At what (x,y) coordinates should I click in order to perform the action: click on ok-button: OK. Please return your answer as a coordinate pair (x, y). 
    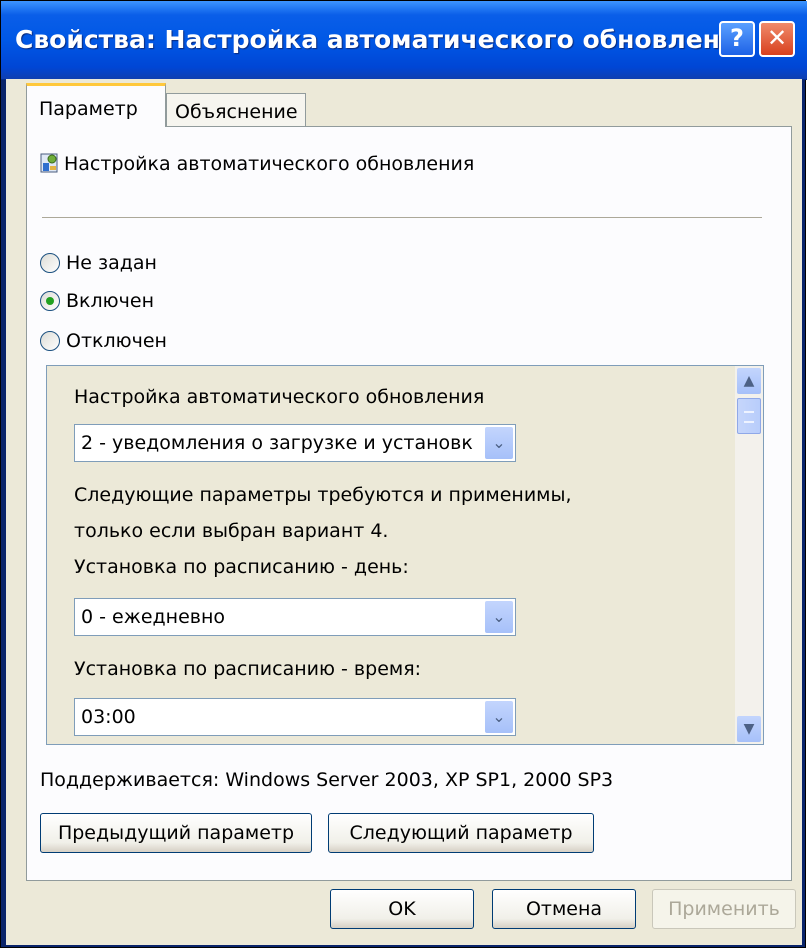
    Looking at the image, I should click on (402, 909).